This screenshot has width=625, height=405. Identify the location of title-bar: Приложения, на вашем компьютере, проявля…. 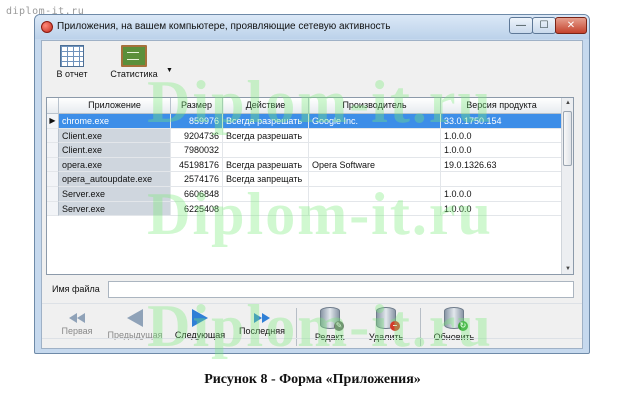
(312, 27).